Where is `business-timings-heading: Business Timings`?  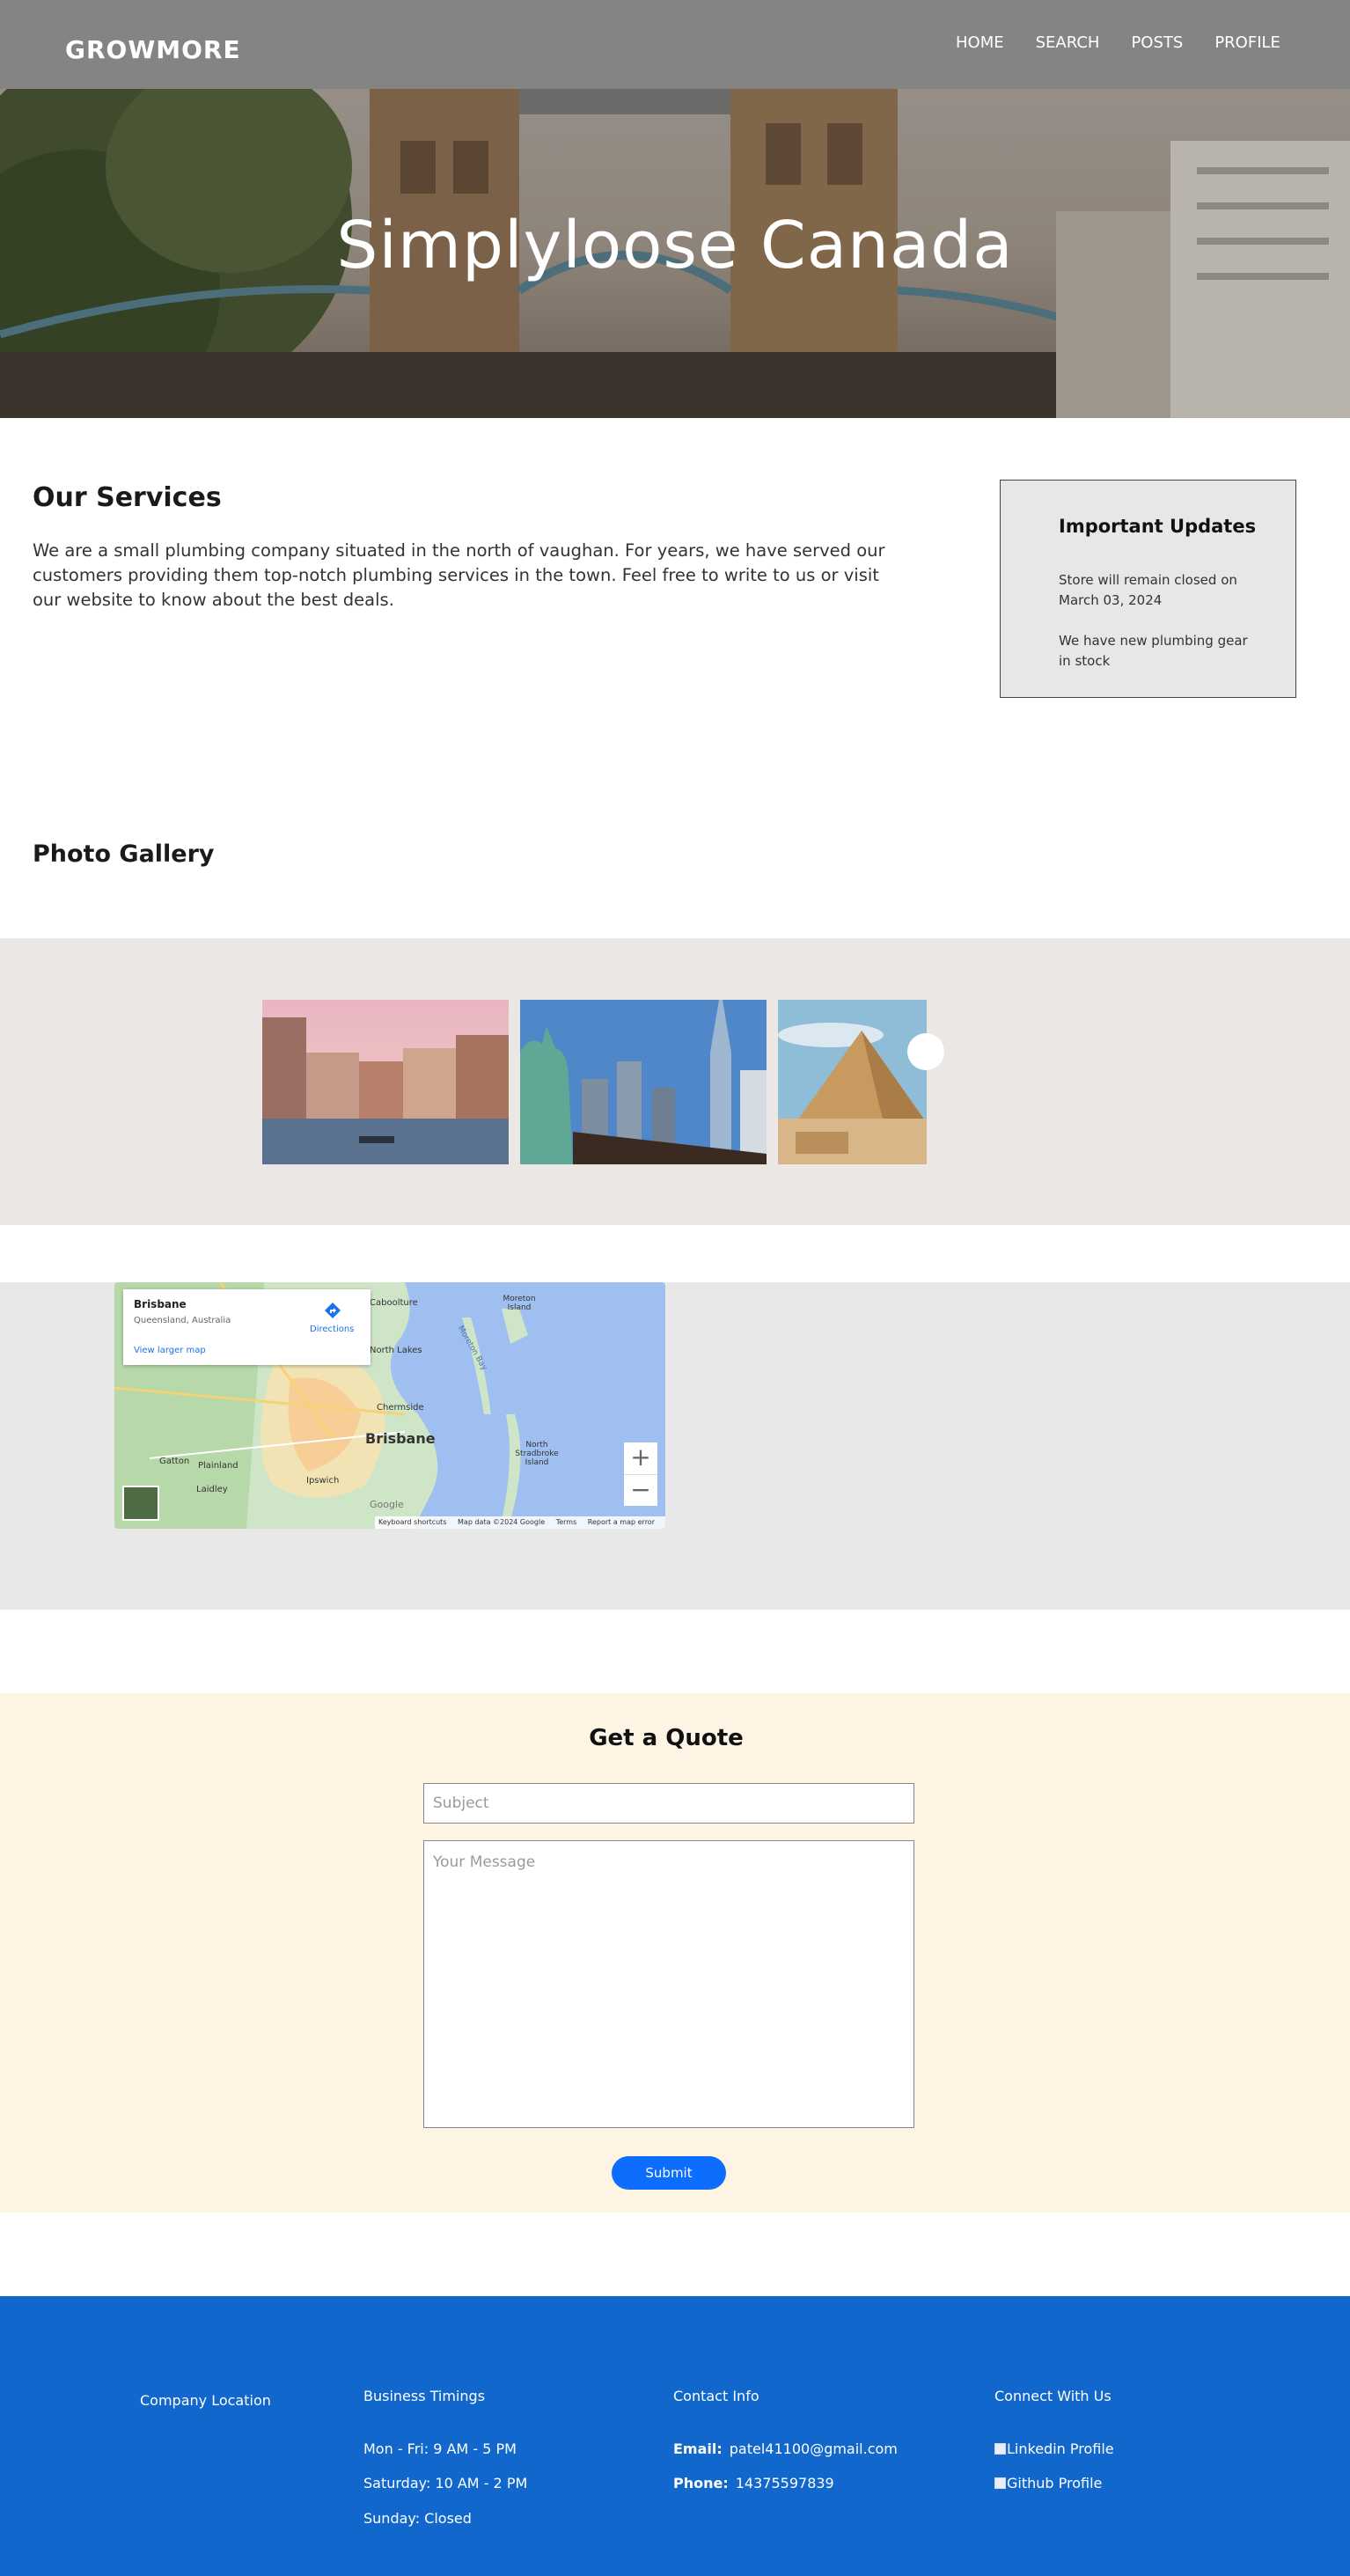
business-timings-heading: Business Timings is located at coordinates (425, 2396).